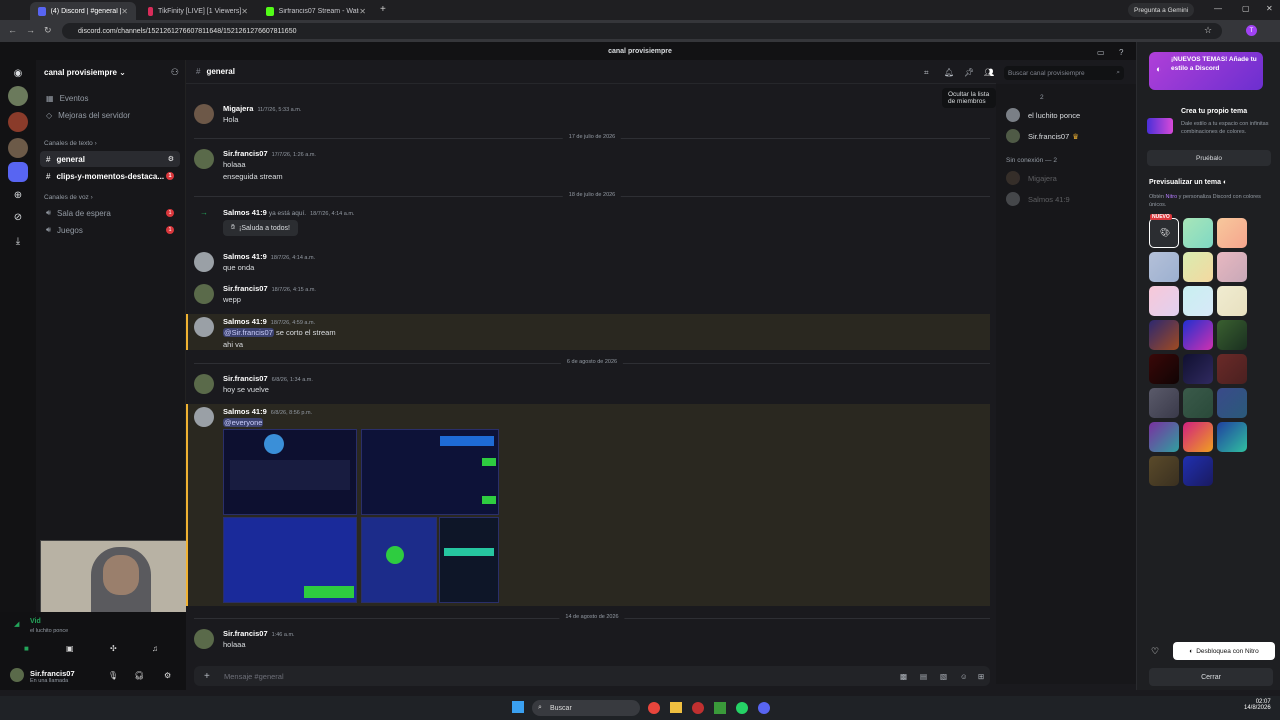  I want to click on theme-swatch-custom: NUEVO 🎨︎, so click(1164, 231).